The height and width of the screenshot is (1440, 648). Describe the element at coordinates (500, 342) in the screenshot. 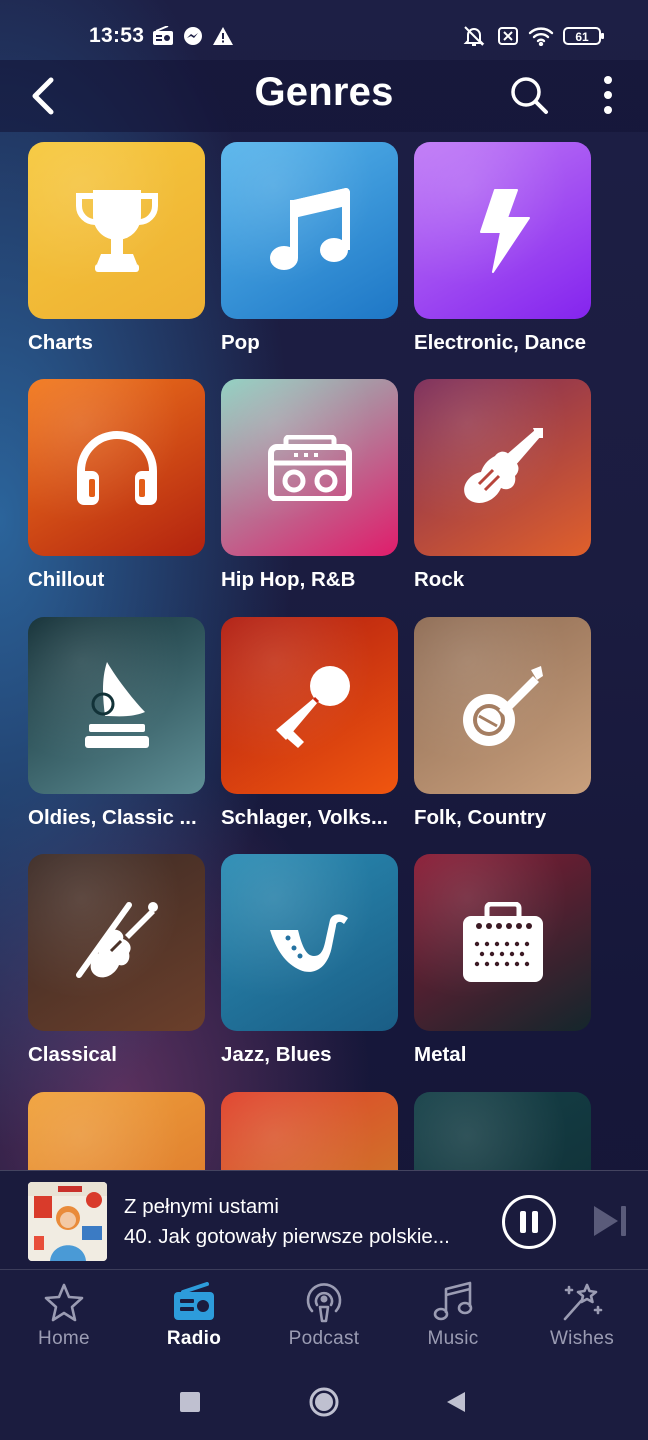

I see `genre-label: Electronic, Dance` at that location.